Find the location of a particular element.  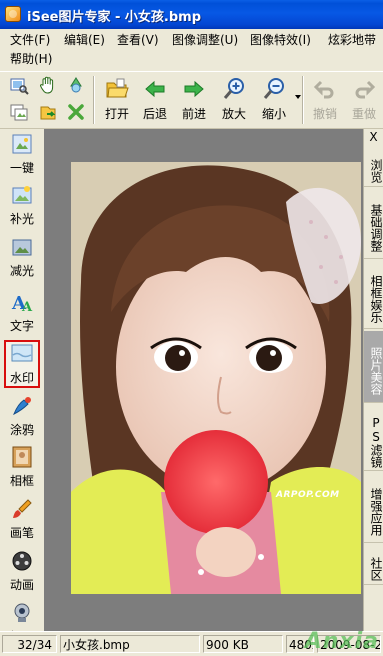

tool-label: 水印 is located at coordinates (21, 378).